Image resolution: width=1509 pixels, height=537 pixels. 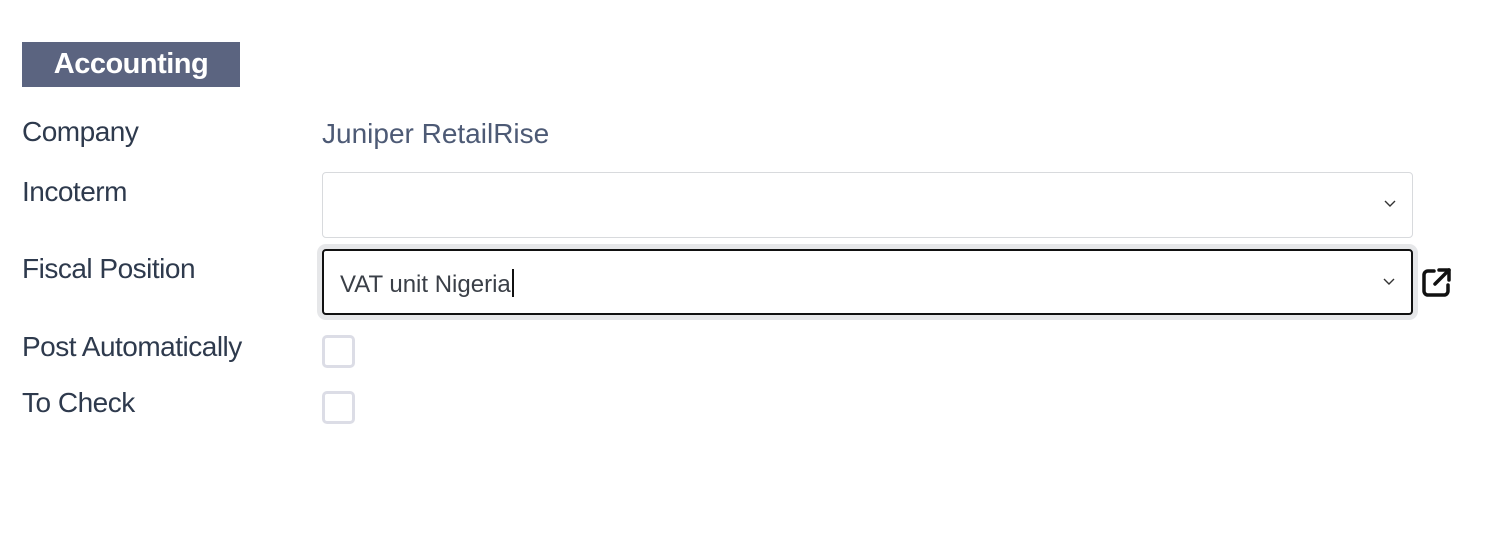 What do you see at coordinates (132, 346) in the screenshot?
I see `post-automatically-label: Post Automatically` at bounding box center [132, 346].